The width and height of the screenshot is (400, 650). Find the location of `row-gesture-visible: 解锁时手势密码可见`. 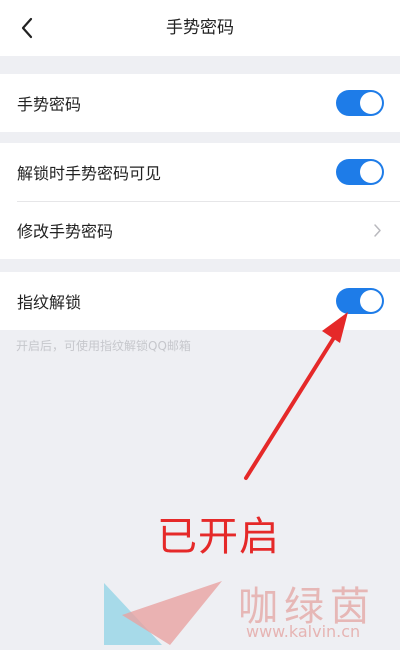

row-gesture-visible: 解锁时手势密码可见 is located at coordinates (200, 172).